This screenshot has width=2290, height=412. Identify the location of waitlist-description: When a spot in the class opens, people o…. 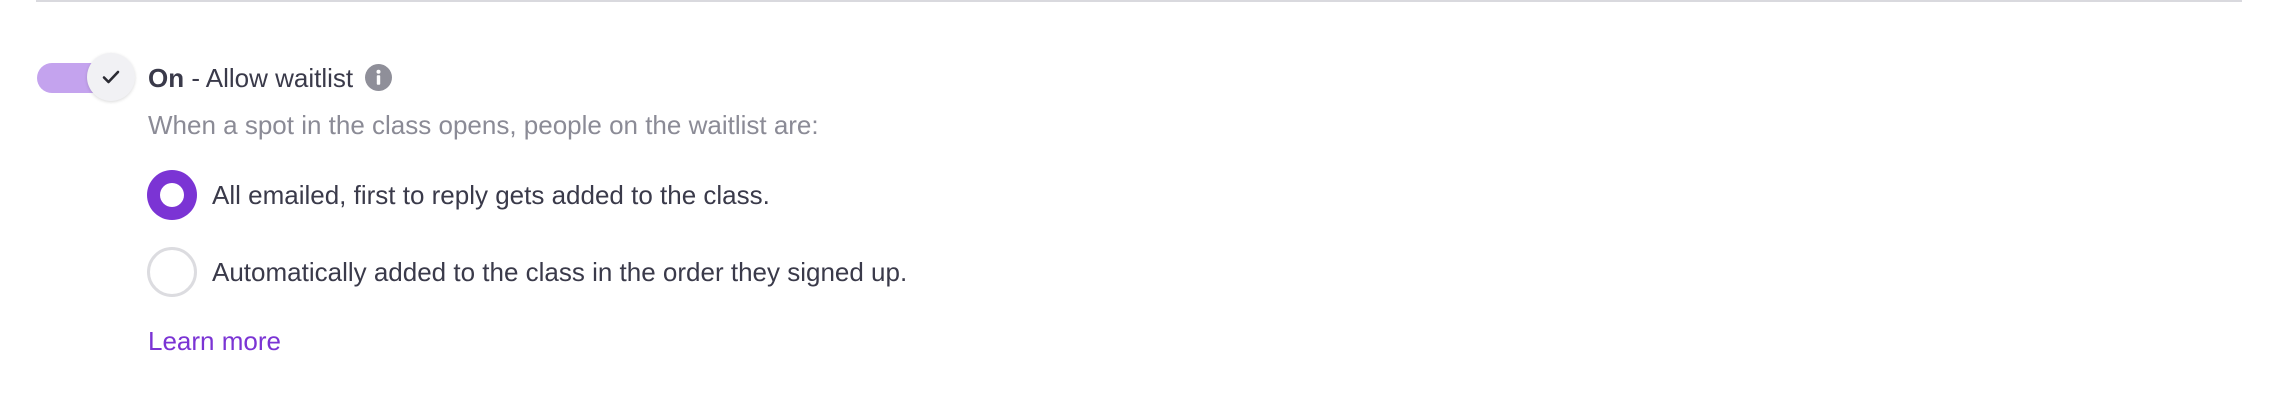
(483, 125).